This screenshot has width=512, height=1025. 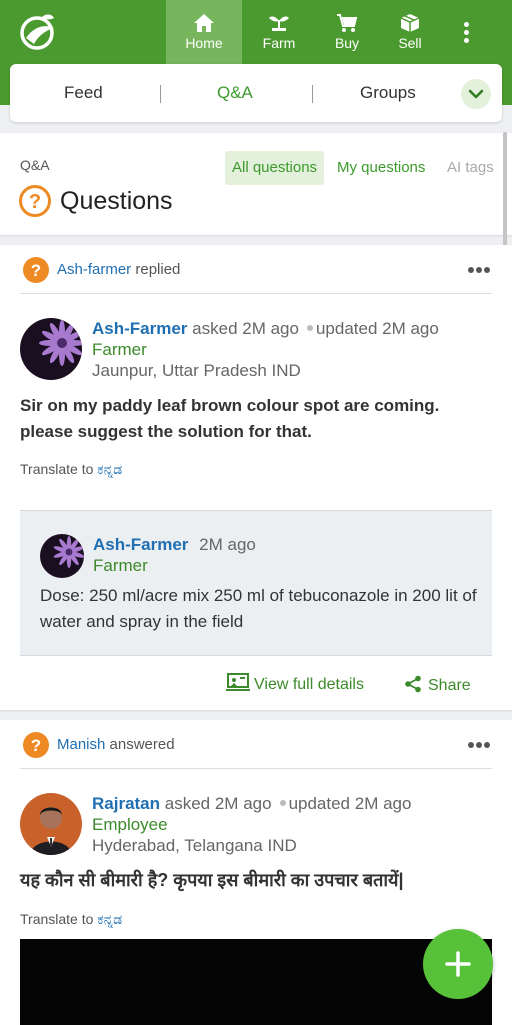 What do you see at coordinates (275, 168) in the screenshot?
I see `filter-all-questions: All questions` at bounding box center [275, 168].